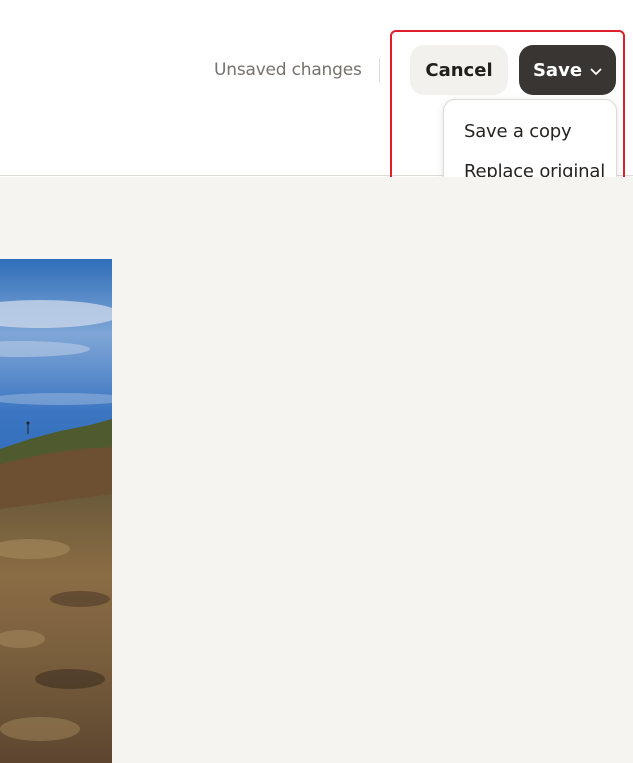  I want to click on menu-item-save-a-copy: Save a copy, so click(530, 134).